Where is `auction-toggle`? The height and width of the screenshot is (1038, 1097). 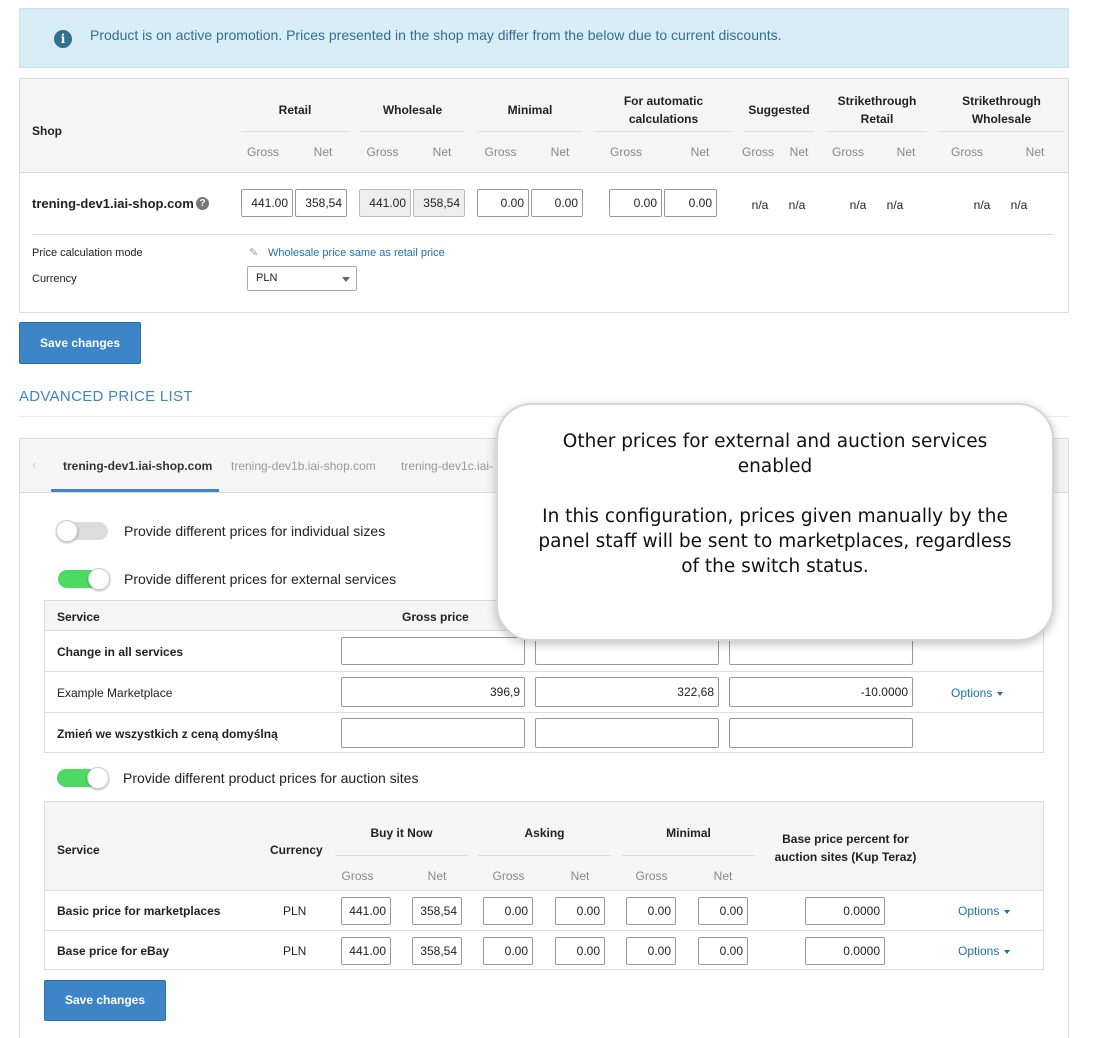
auction-toggle is located at coordinates (83, 778).